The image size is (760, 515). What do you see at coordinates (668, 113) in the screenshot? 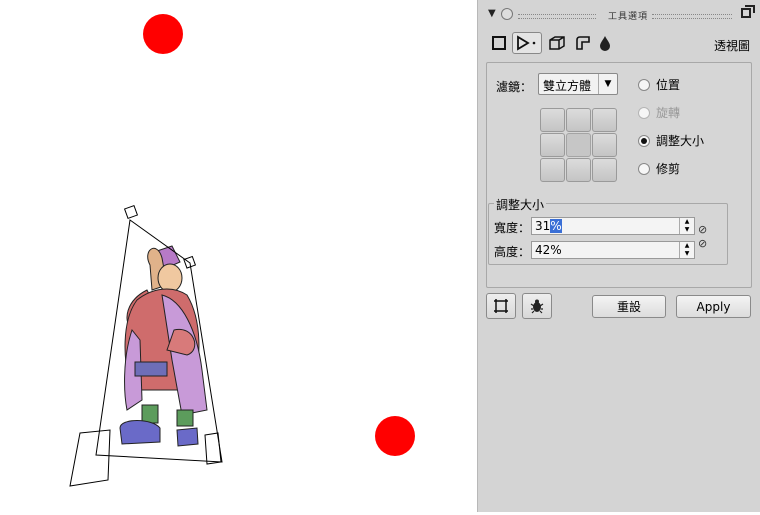
I see `radio-rotate-label: 旋轉` at bounding box center [668, 113].